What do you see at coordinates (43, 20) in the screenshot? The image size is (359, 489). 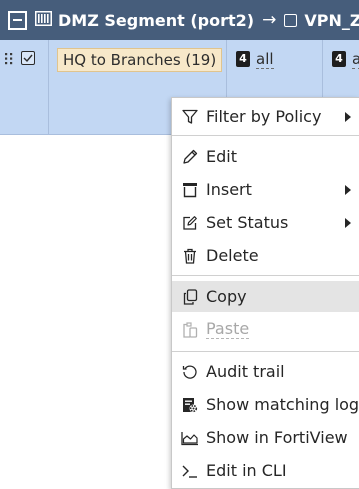 I see `interface-icon` at bounding box center [43, 20].